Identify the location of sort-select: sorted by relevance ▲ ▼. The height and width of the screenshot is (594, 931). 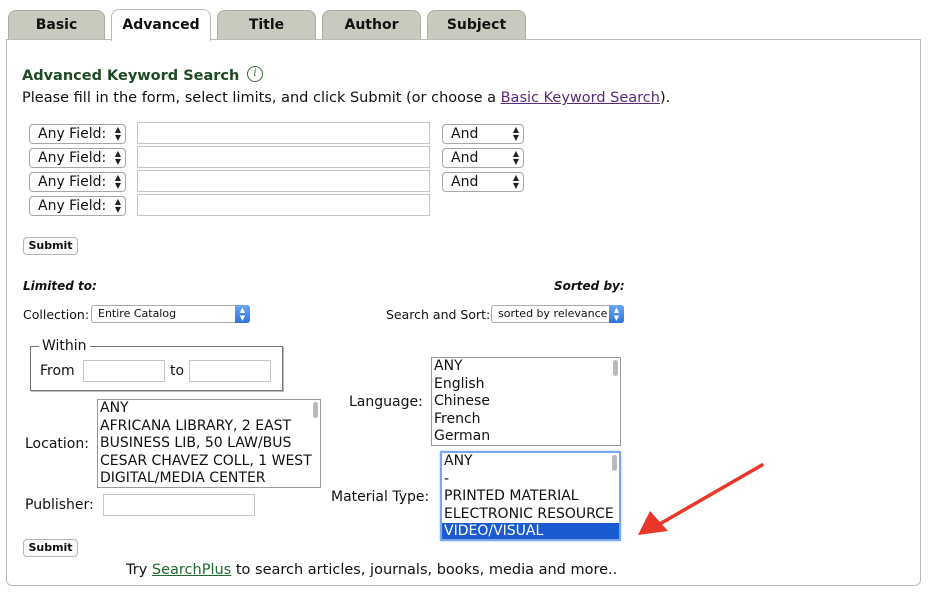
(557, 314).